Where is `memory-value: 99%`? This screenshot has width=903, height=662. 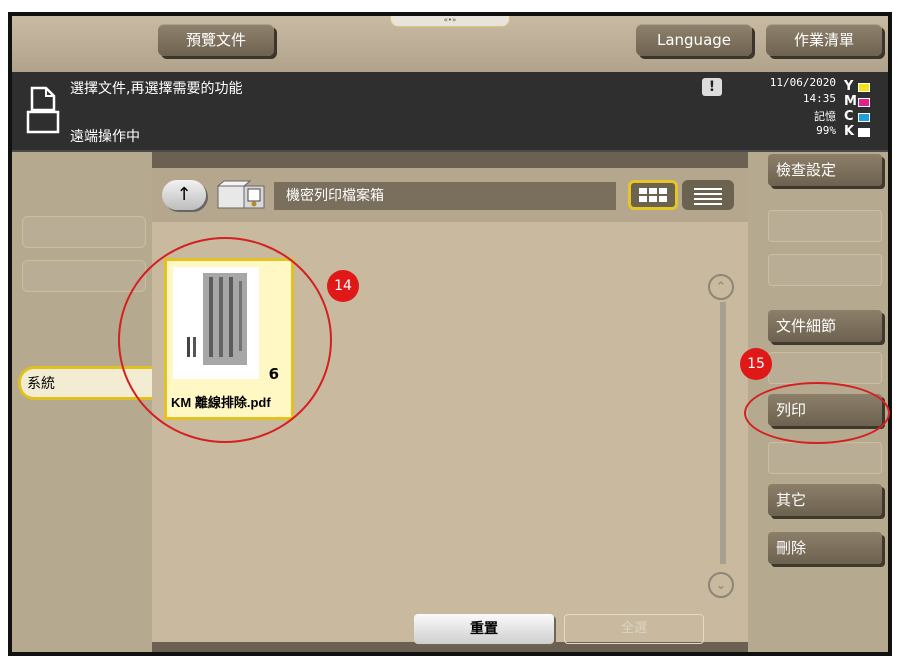
memory-value: 99% is located at coordinates (826, 130).